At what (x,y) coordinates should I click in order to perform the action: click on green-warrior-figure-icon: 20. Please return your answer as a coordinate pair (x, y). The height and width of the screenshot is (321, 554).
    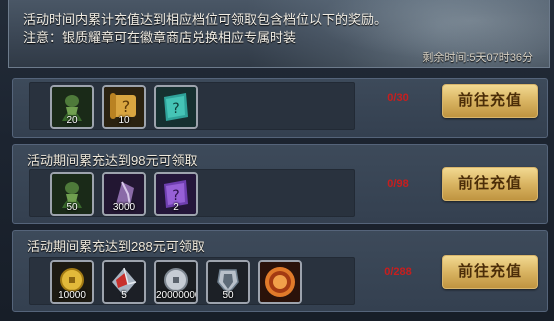
    Looking at the image, I should click on (72, 107).